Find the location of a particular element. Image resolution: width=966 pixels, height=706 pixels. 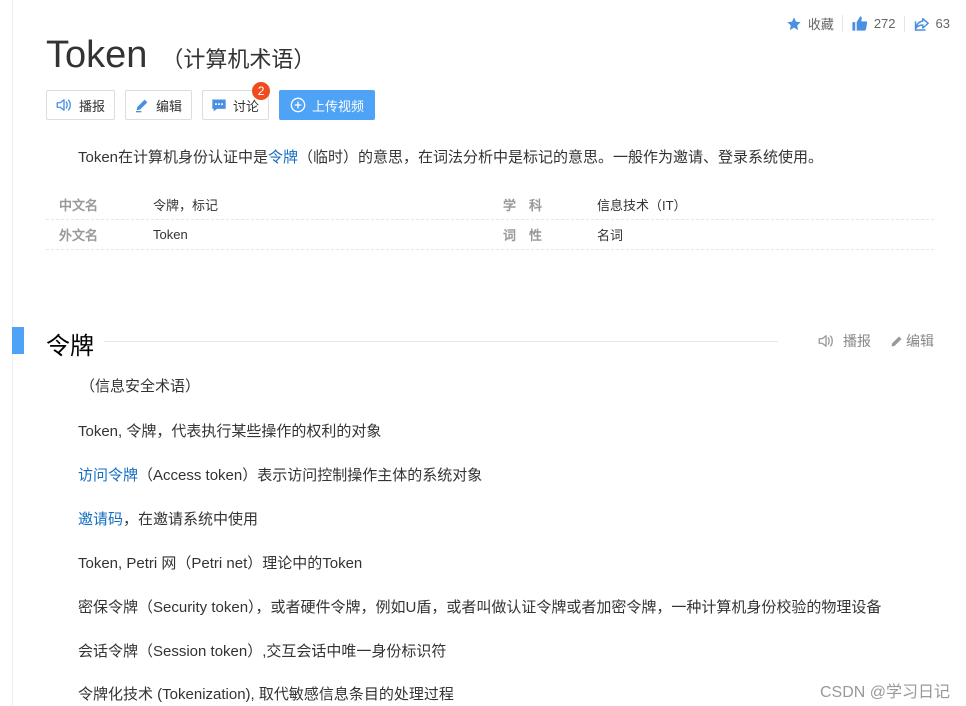

link-access-token: 访问令牌 is located at coordinates (108, 475).